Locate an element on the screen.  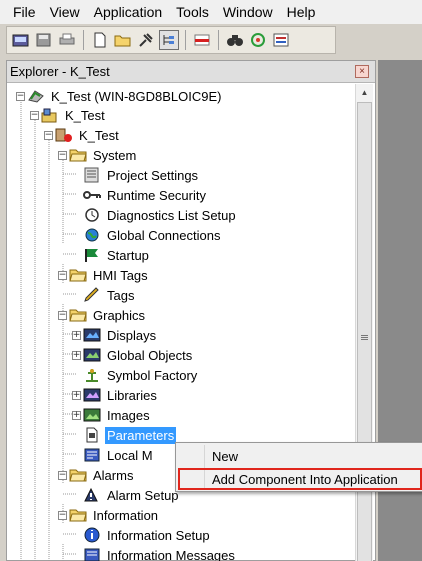
key-icon is located at coordinates (92, 195).